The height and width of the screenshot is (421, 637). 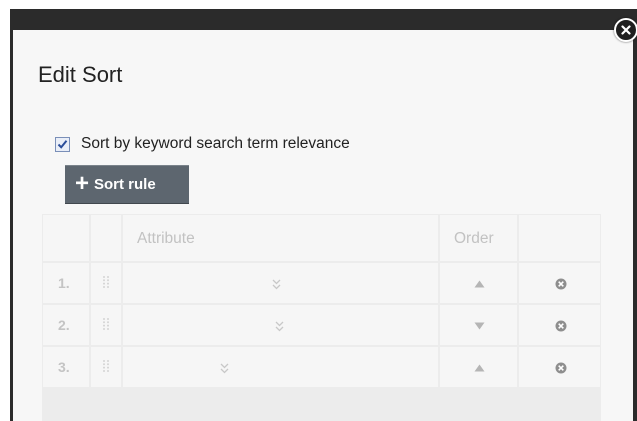 What do you see at coordinates (66, 238) in the screenshot?
I see `header-number-cell` at bounding box center [66, 238].